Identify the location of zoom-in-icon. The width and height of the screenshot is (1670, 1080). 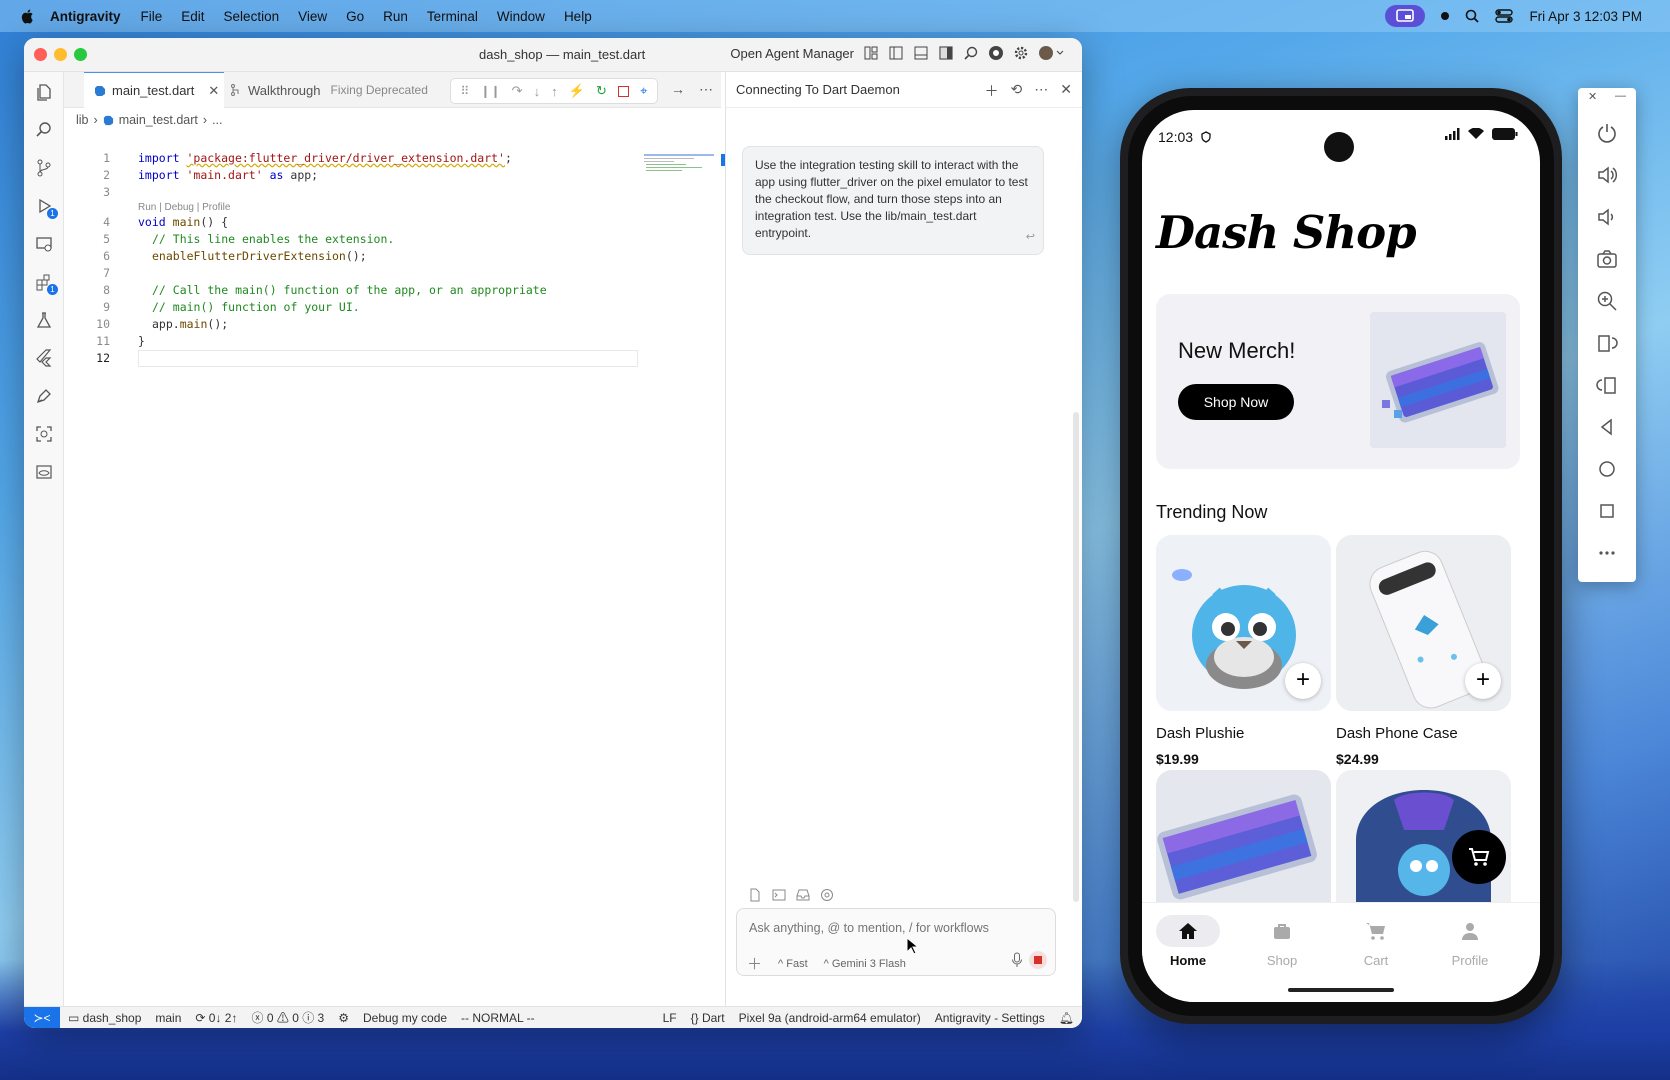
(1607, 301).